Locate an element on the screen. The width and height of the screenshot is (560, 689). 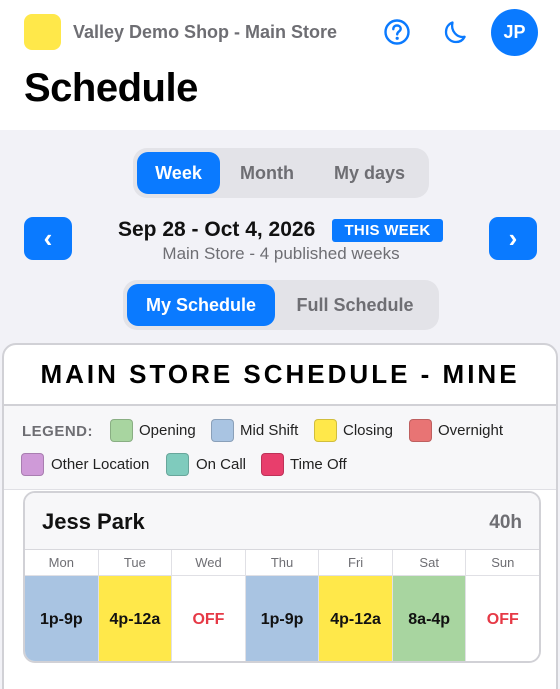
shift-cell-wed: OFF is located at coordinates (208, 618).